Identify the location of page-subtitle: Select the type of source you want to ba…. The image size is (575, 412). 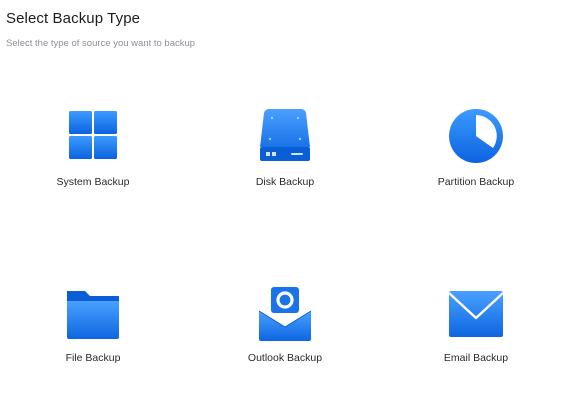
(101, 43).